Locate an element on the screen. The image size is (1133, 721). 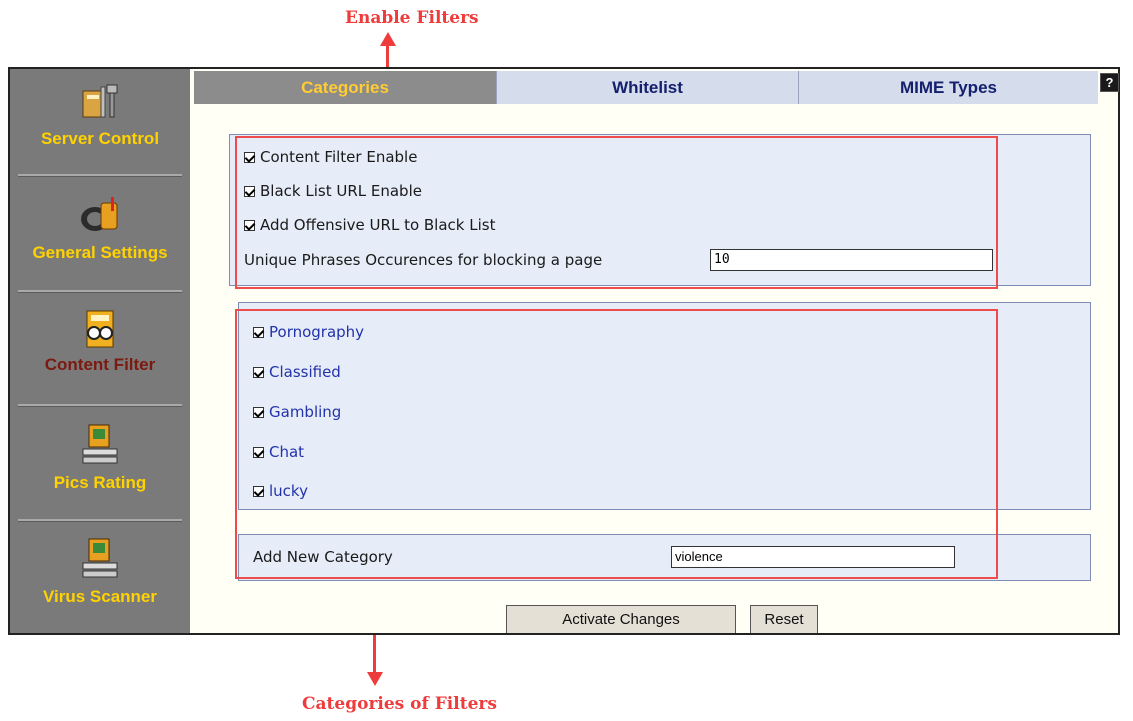
category-item: Gambling is located at coordinates (297, 412).